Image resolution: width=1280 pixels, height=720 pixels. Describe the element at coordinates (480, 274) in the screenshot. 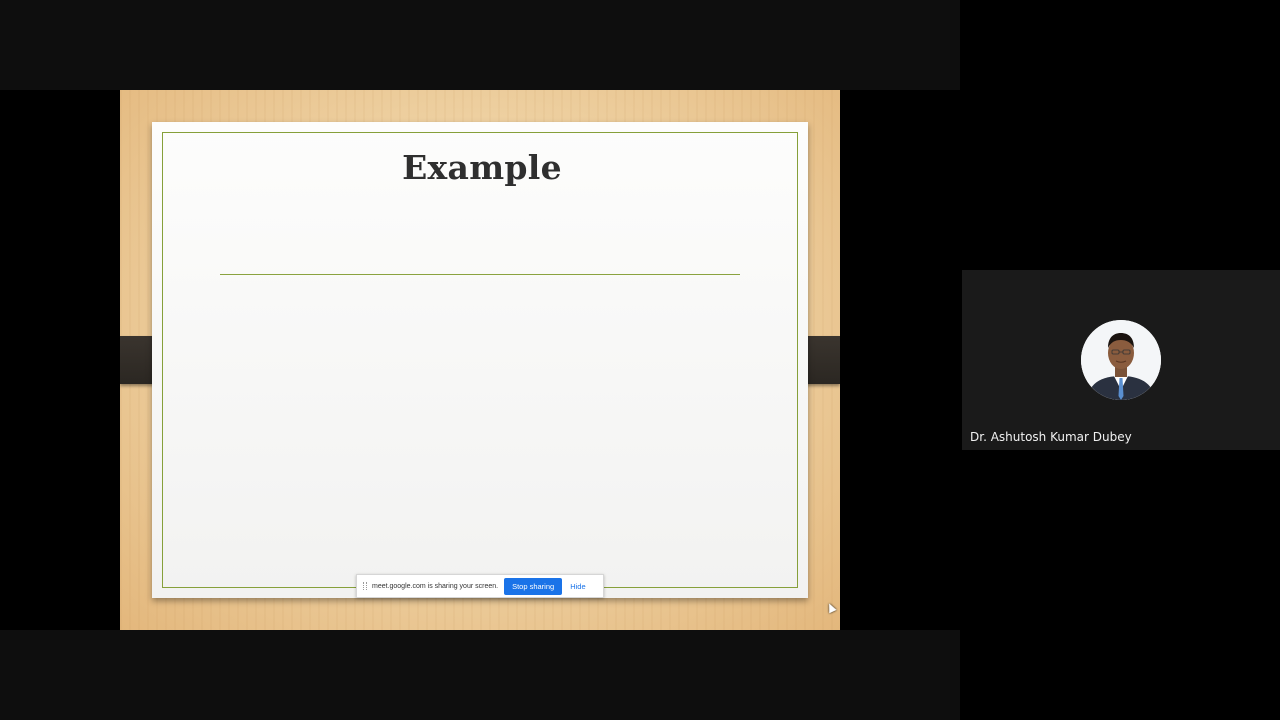

I see `title-underline` at that location.